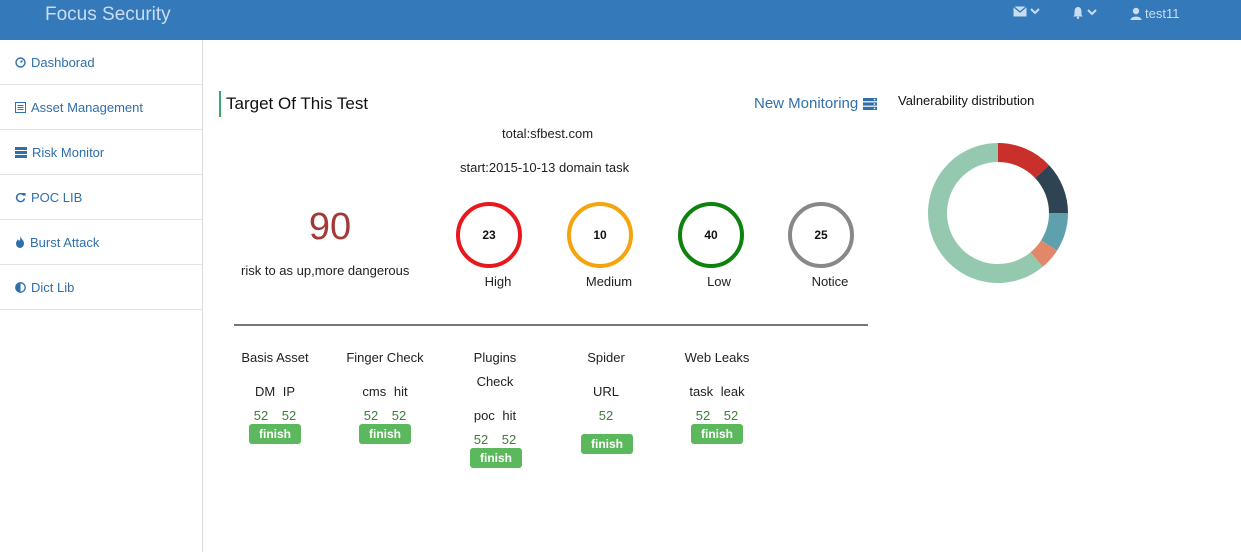 This screenshot has height=552, width=1241. I want to click on low-count-ring: 40, so click(711, 235).